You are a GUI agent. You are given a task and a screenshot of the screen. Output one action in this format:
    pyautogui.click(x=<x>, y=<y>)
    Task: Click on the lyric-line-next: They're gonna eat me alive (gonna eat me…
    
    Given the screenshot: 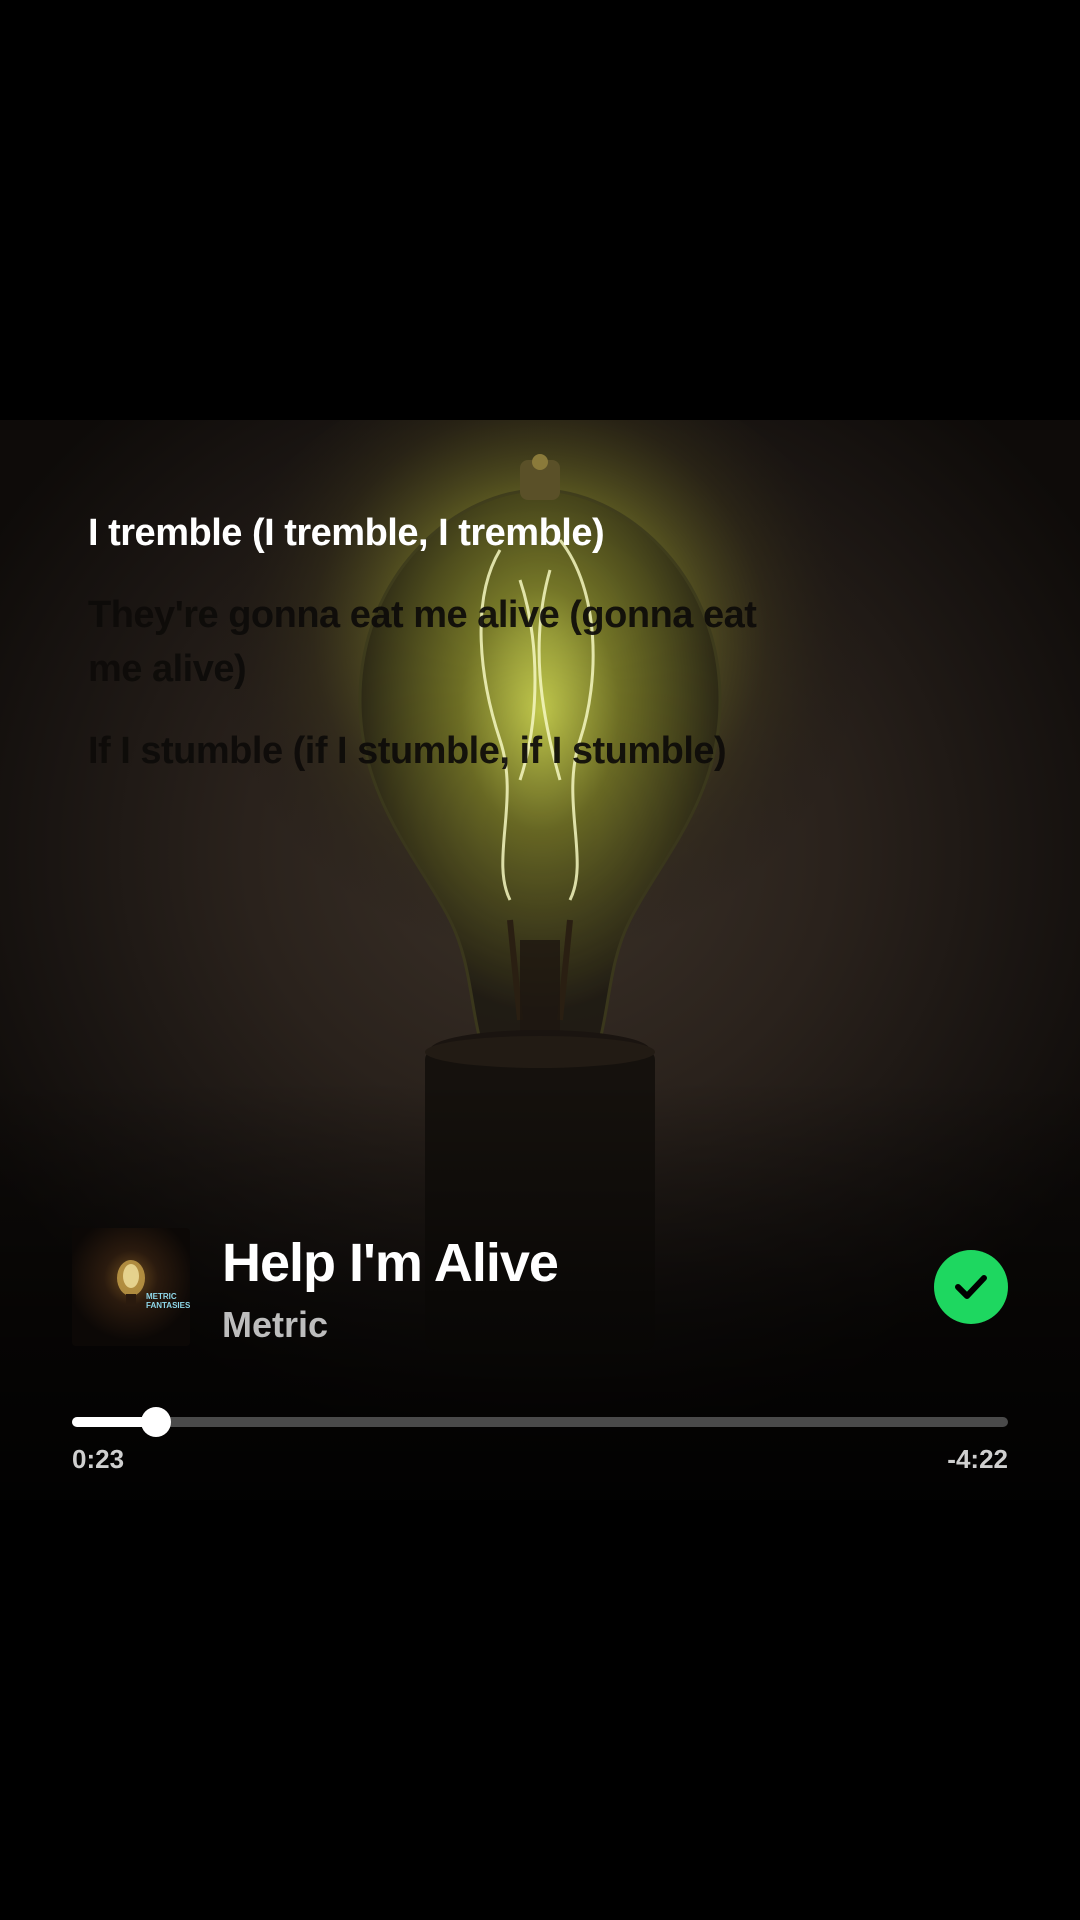 What is the action you would take?
    pyautogui.click(x=448, y=642)
    